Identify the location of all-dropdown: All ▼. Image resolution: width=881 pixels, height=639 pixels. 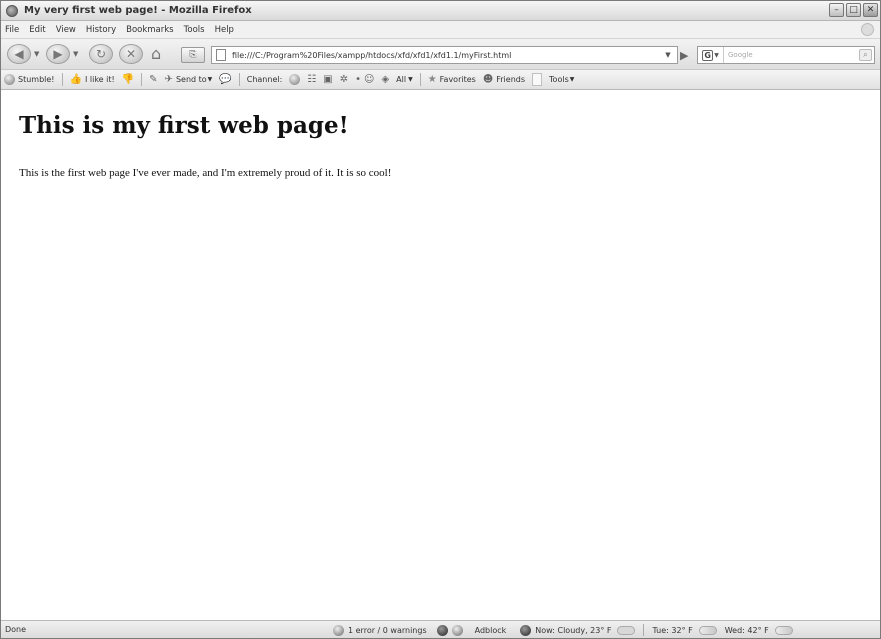
(404, 79).